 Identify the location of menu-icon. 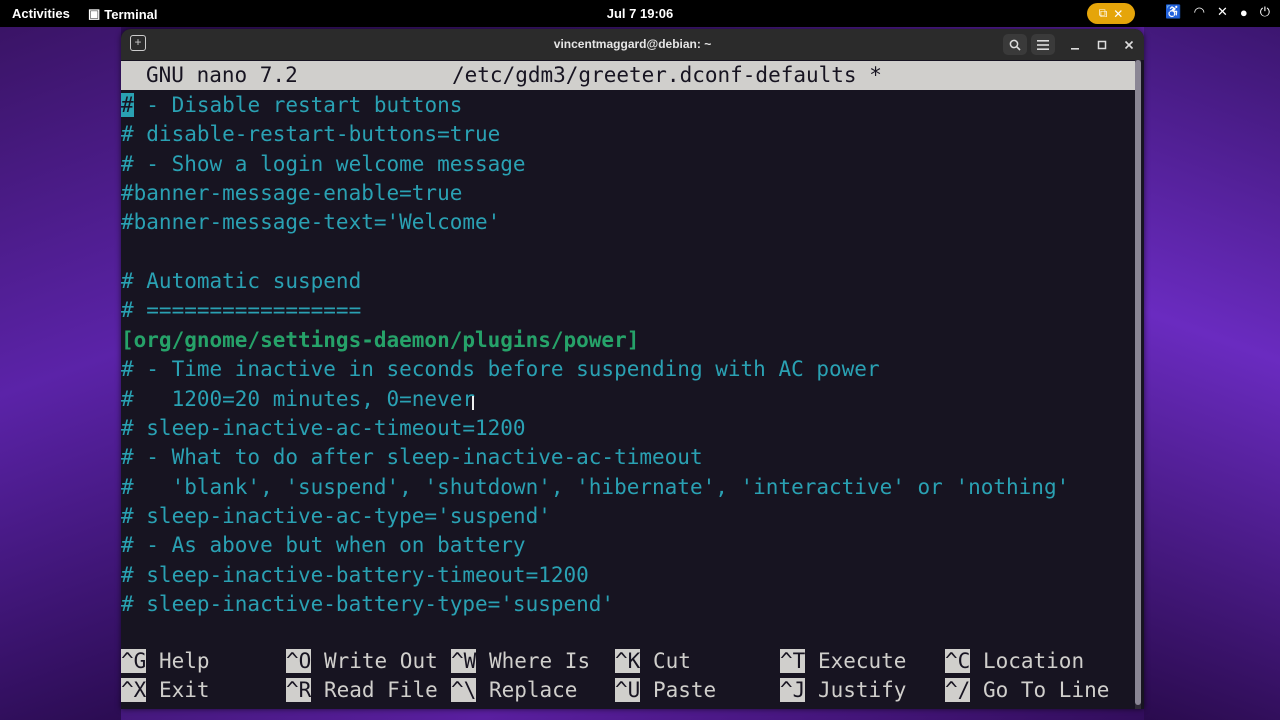
(1043, 44).